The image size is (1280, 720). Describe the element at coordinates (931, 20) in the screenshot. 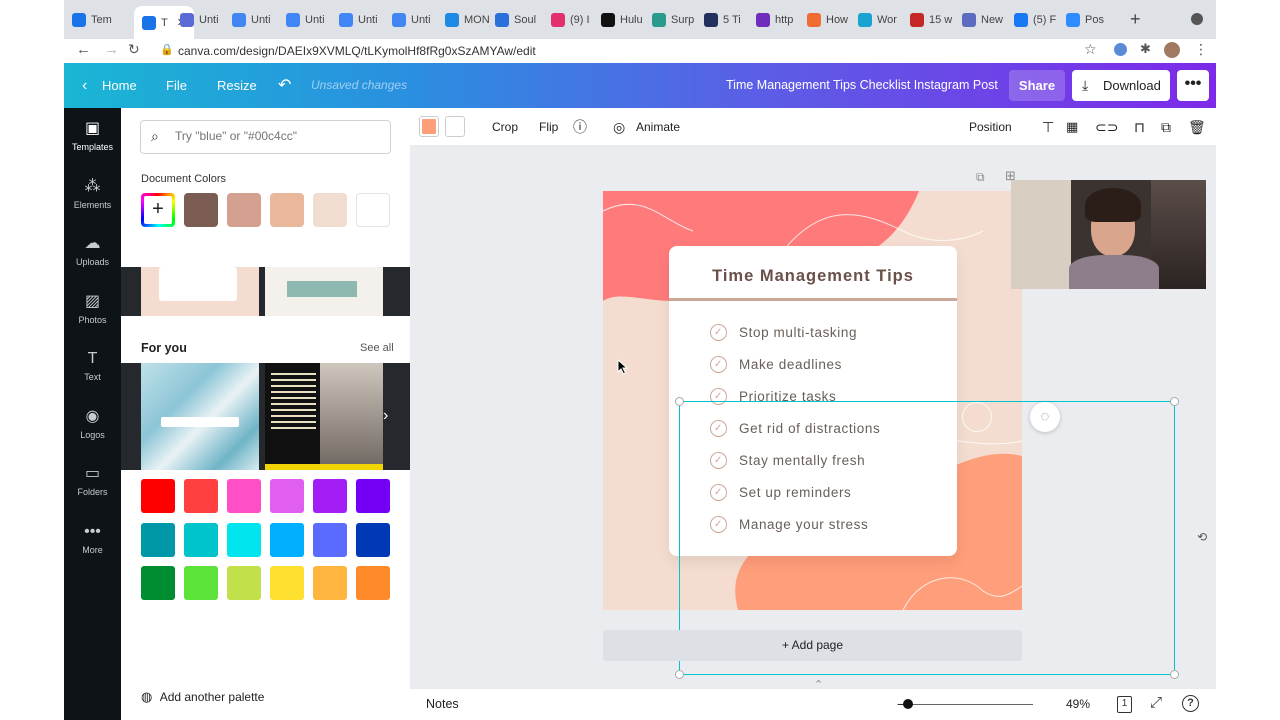

I see `browser-tab: 15 w` at that location.